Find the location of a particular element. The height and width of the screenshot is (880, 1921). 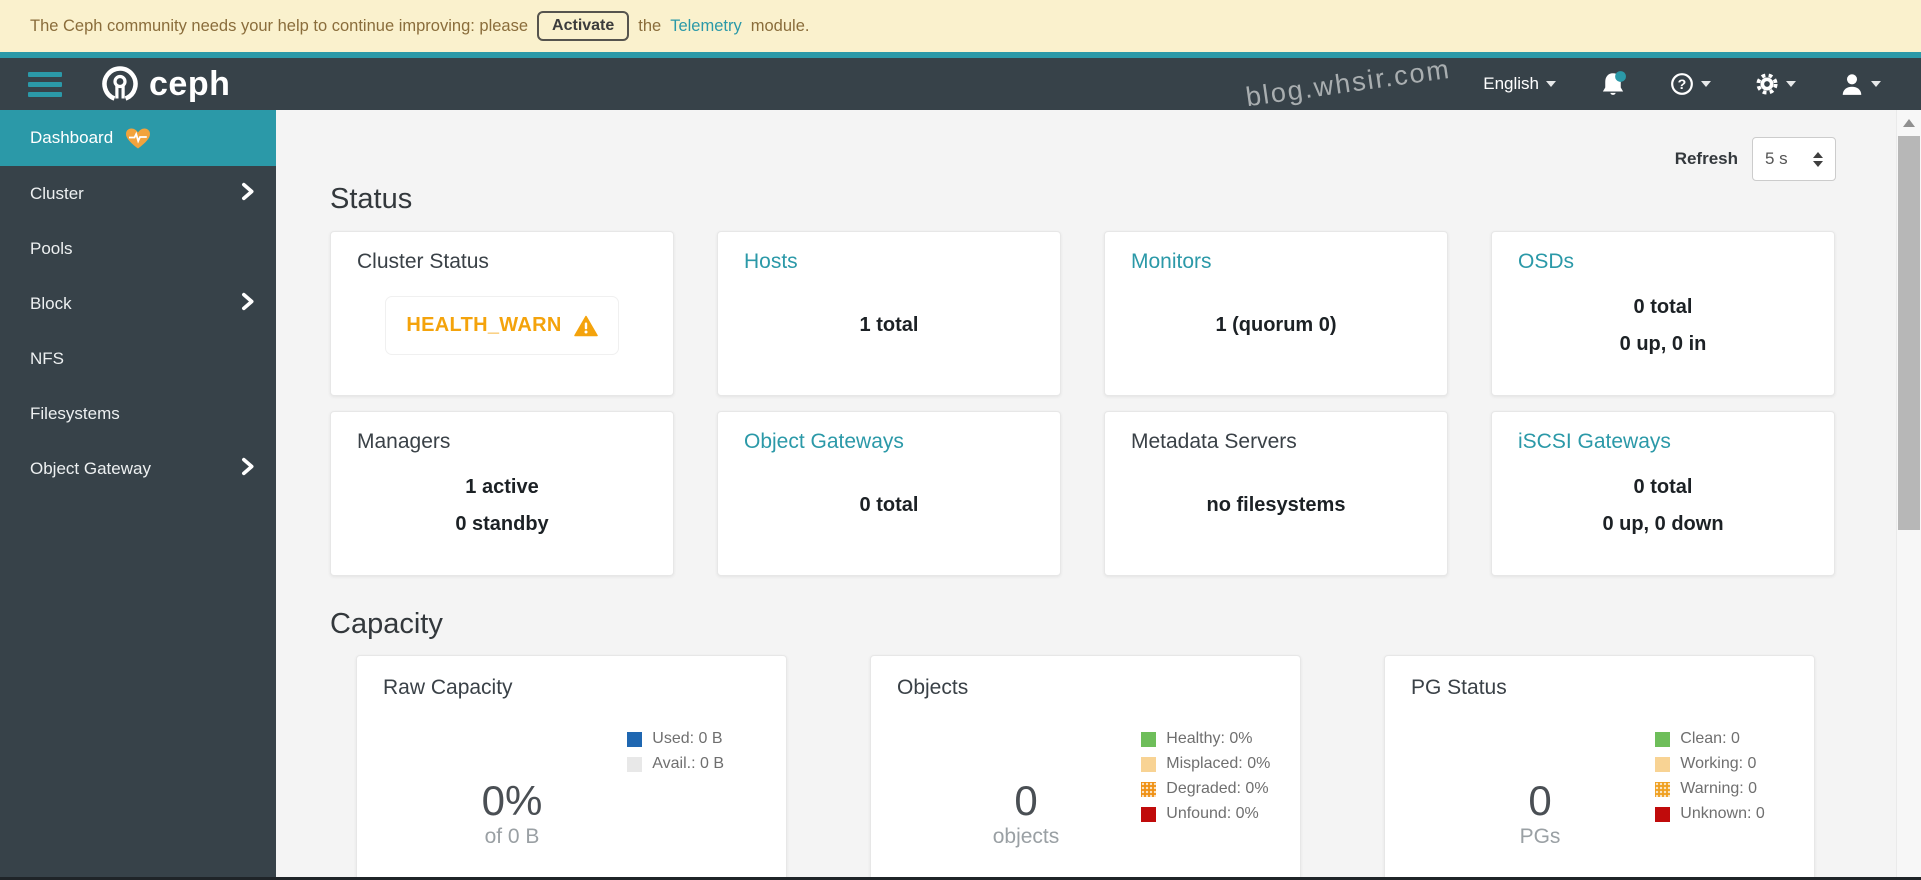

help-menu: ? is located at coordinates (1690, 84).